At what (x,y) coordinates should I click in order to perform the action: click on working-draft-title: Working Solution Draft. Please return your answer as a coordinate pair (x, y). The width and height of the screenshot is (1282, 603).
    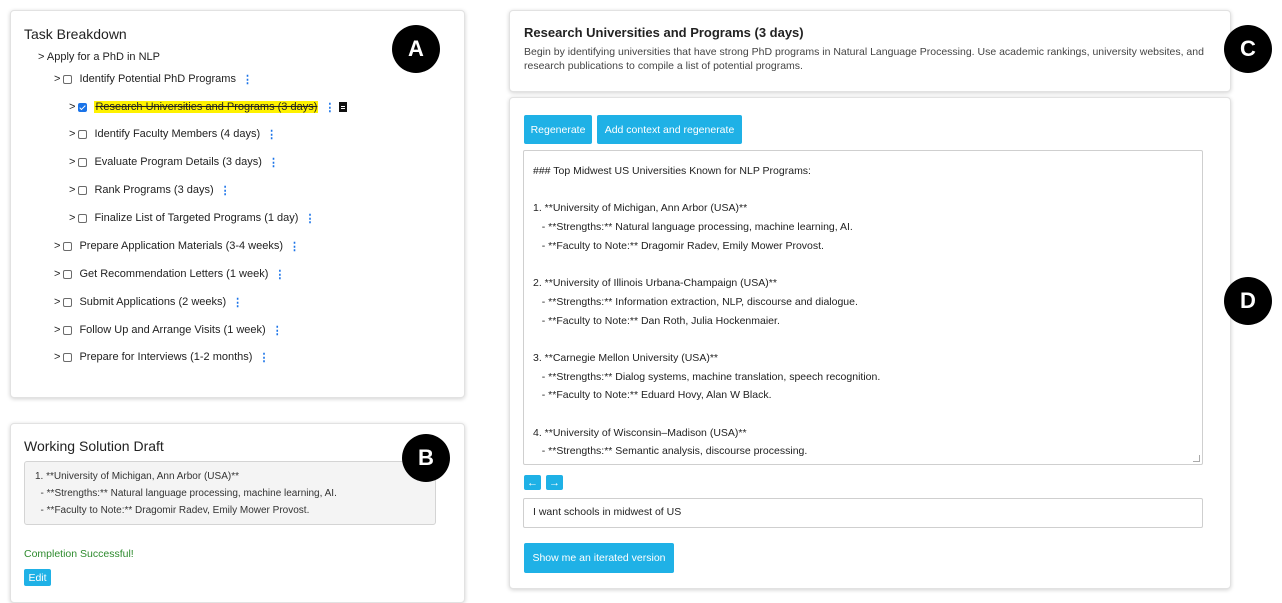
    Looking at the image, I should click on (94, 446).